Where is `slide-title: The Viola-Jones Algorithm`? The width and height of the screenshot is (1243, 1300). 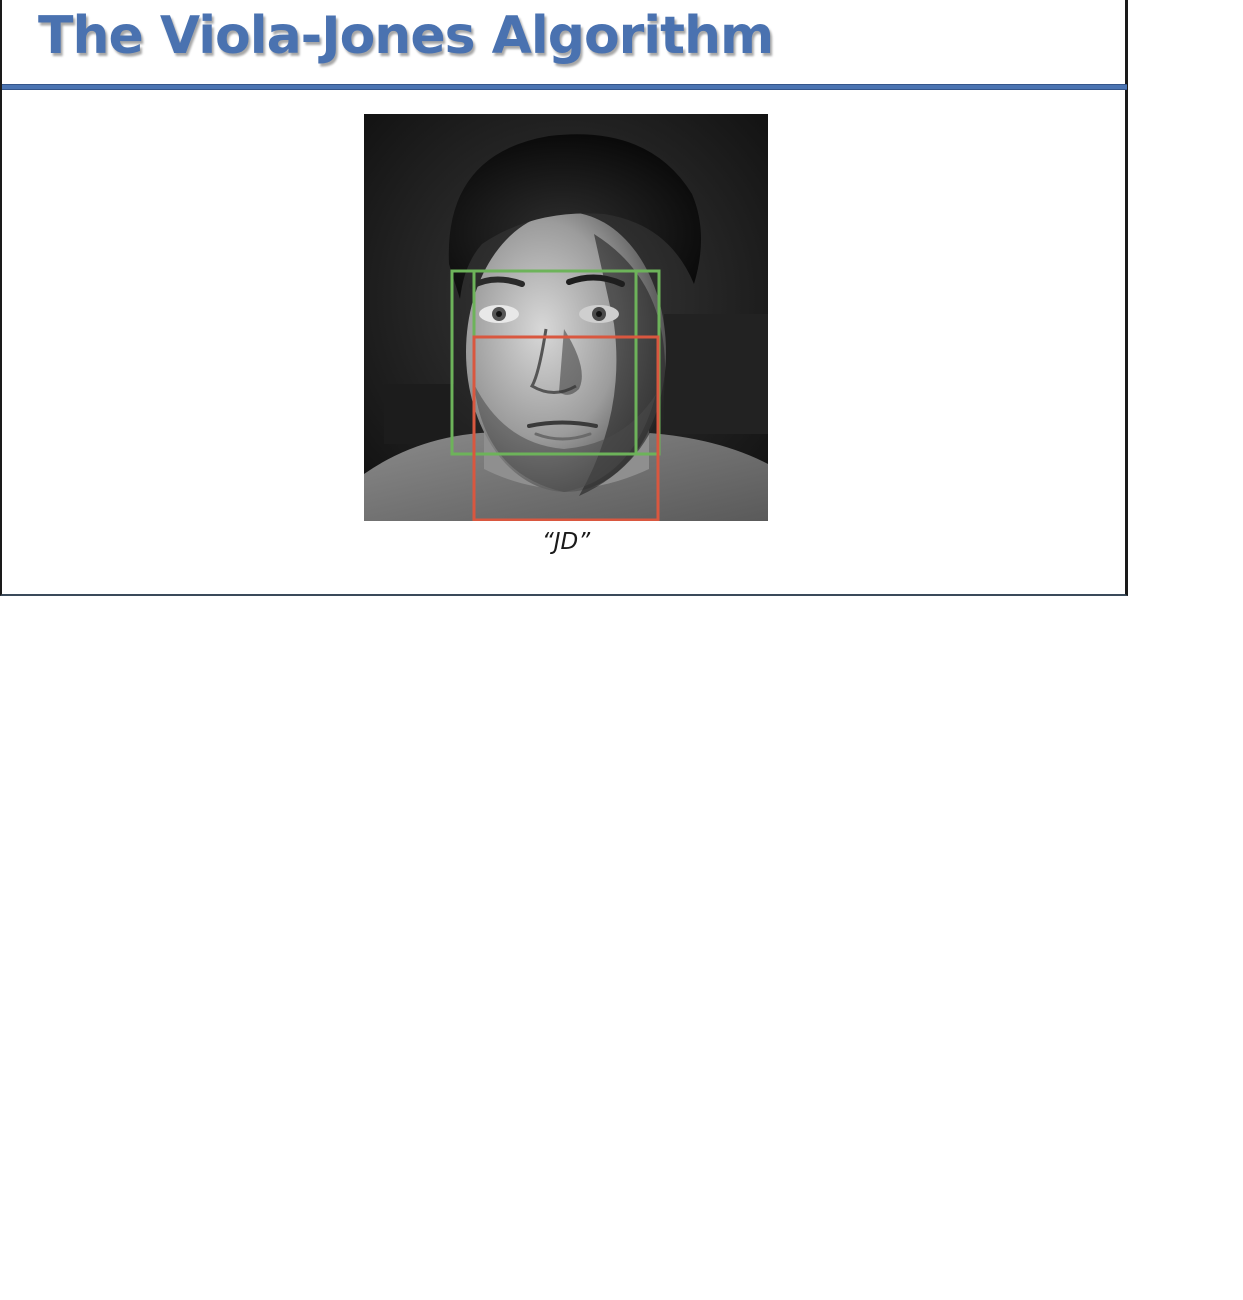
slide-title: The Viola-Jones Algorithm is located at coordinates (406, 36).